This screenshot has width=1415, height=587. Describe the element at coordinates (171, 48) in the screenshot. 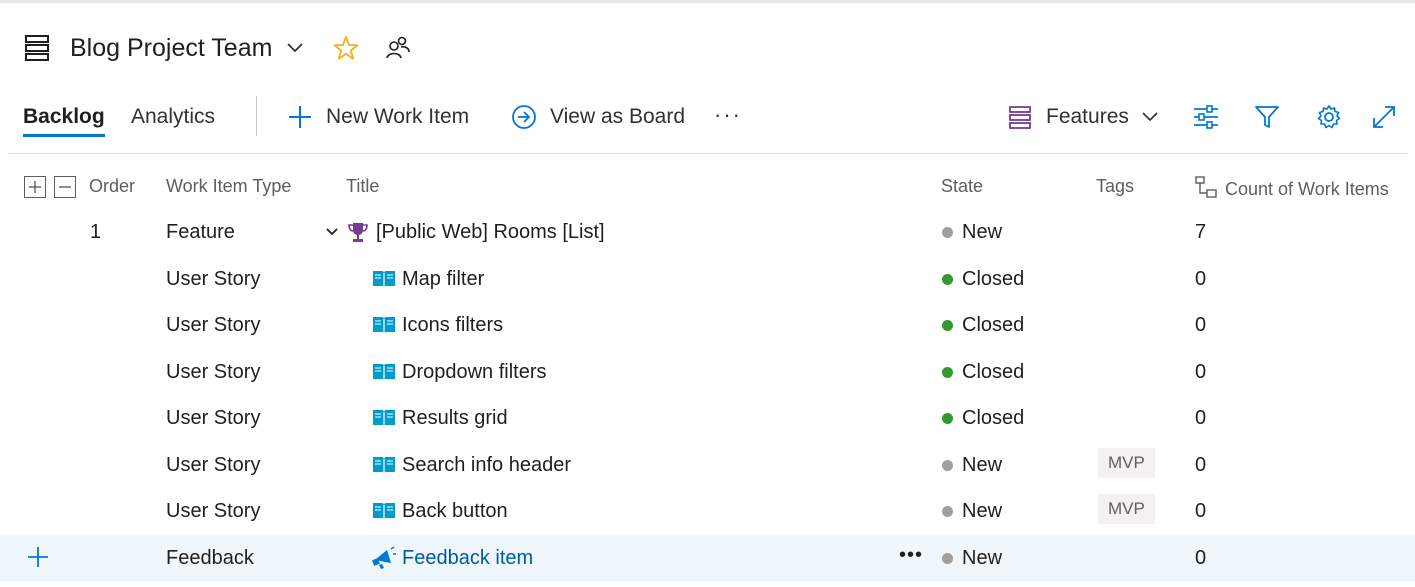

I see `team-title: Blog Project Team` at that location.